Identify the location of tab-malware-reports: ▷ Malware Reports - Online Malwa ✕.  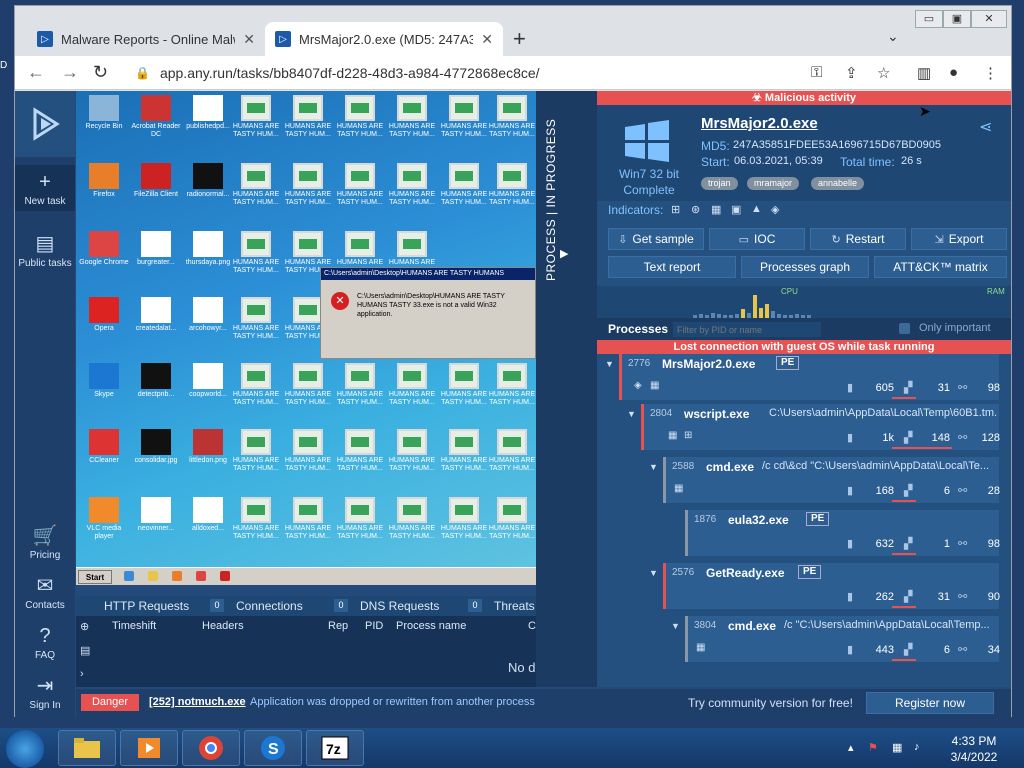
(146, 39).